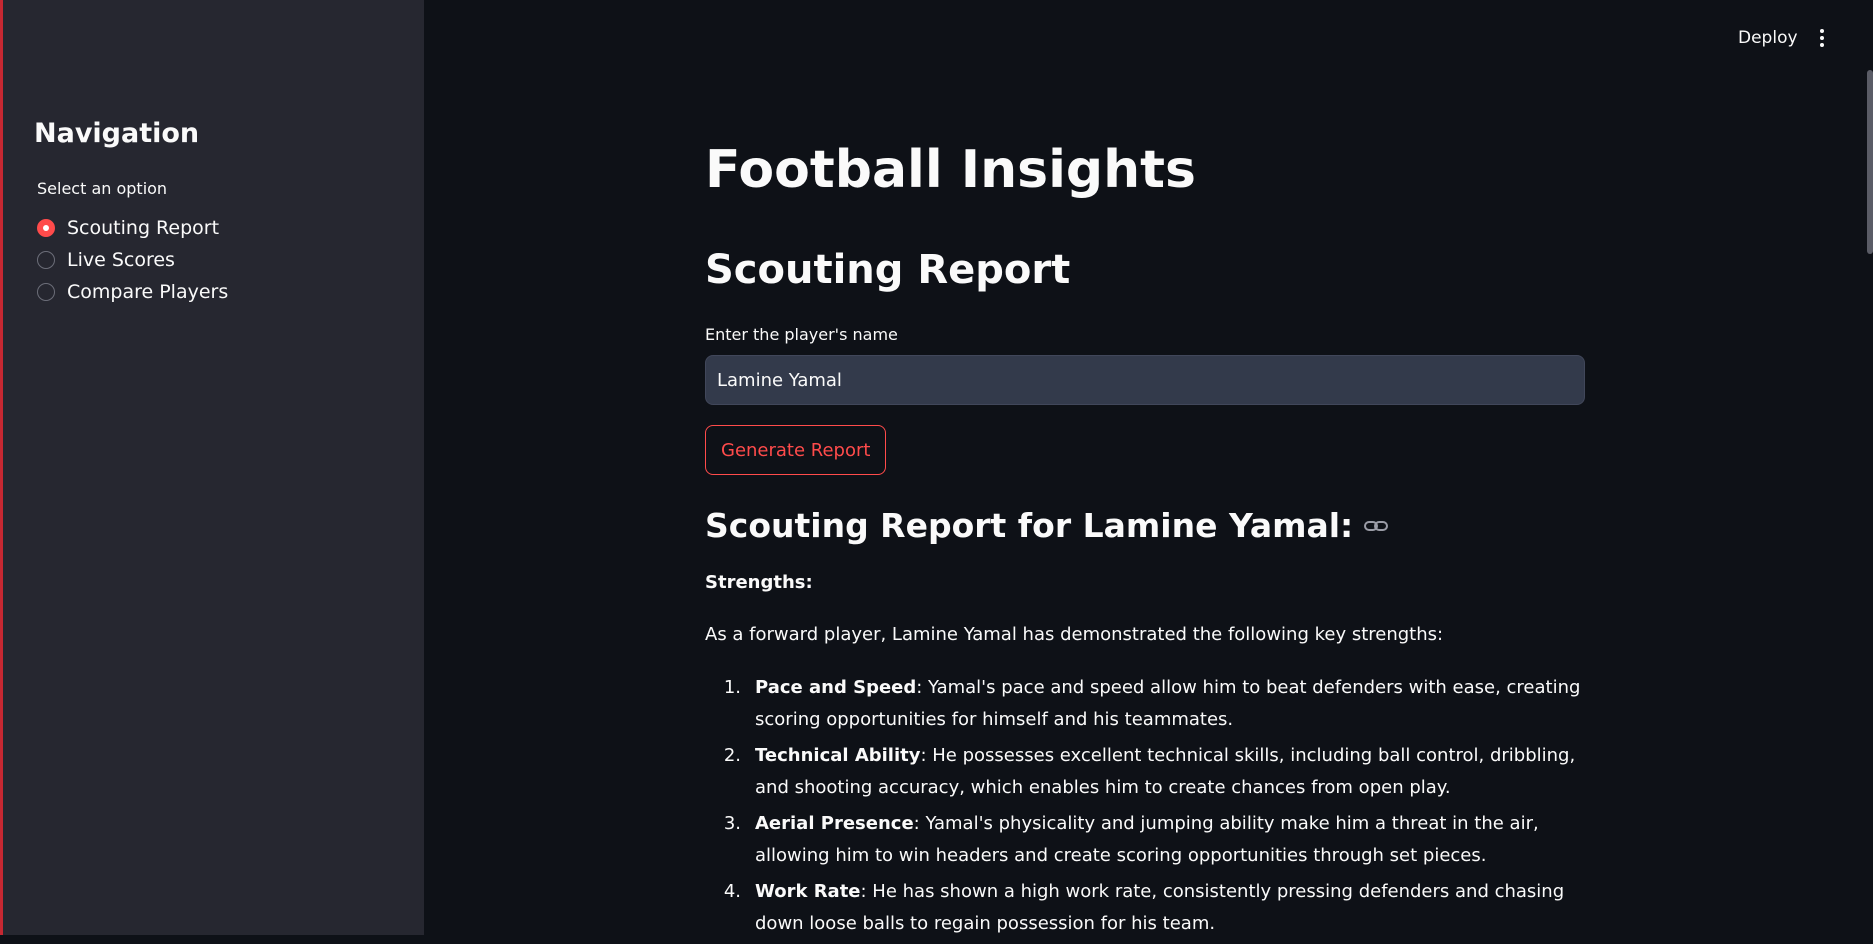 The height and width of the screenshot is (944, 1873). I want to click on radio-option-compare-players: Compare Players, so click(132, 292).